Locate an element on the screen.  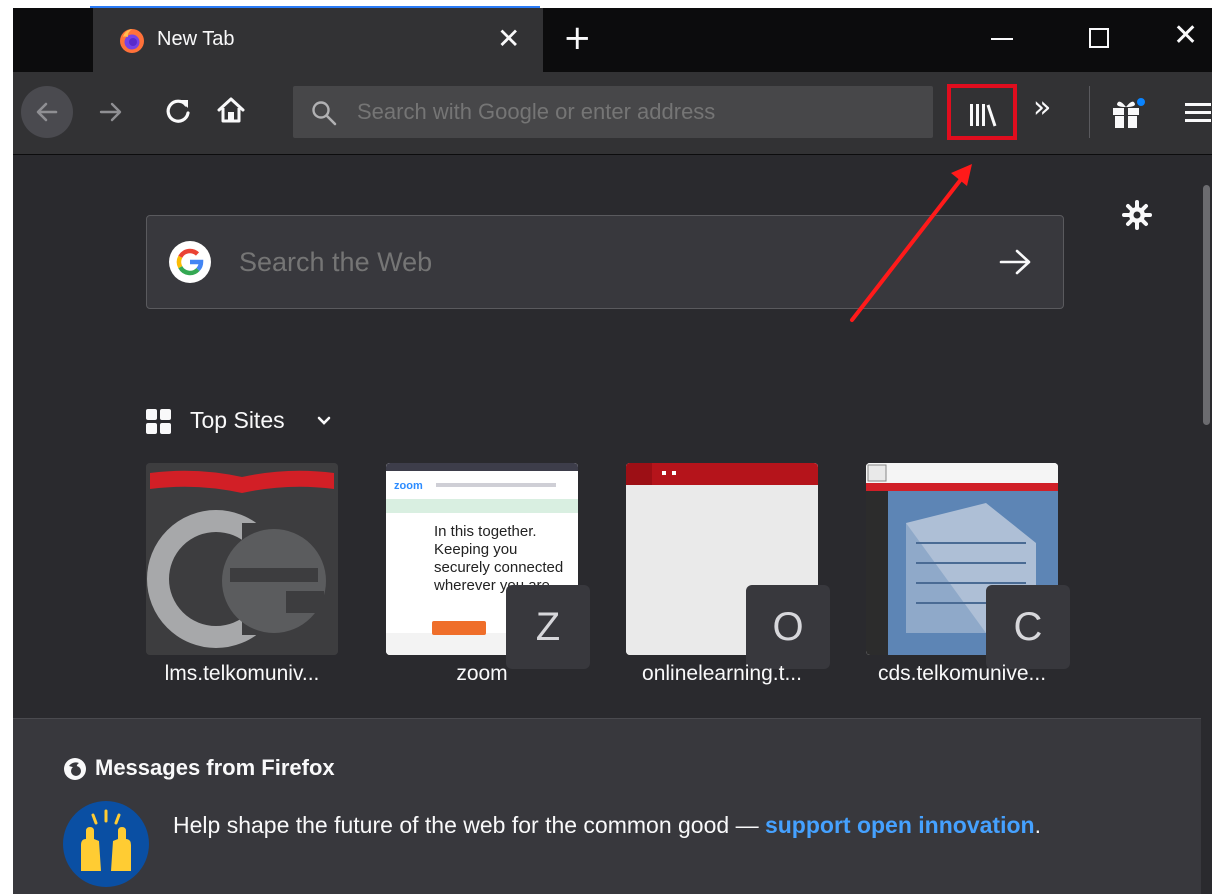
tab-new-tab: New Tab ✕ is located at coordinates (318, 40).